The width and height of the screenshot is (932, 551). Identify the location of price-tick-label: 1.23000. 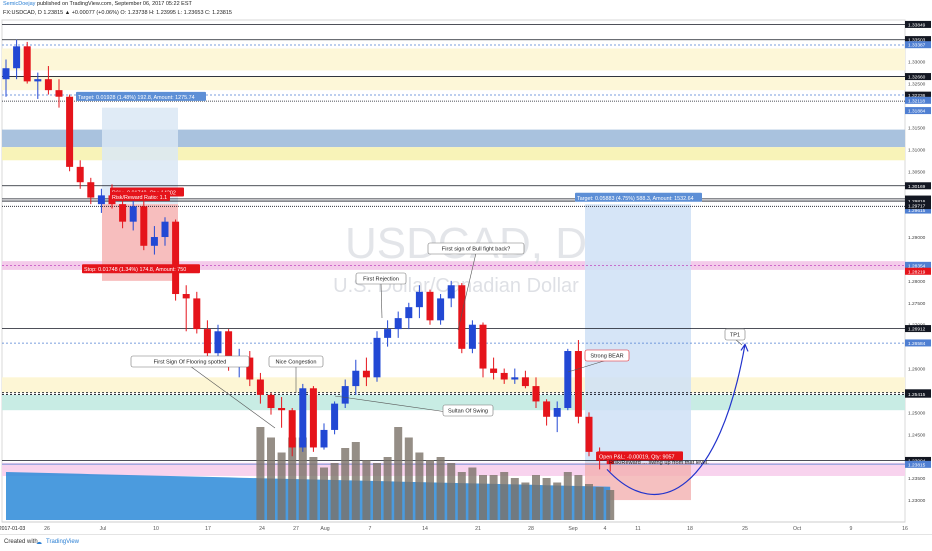
(917, 501).